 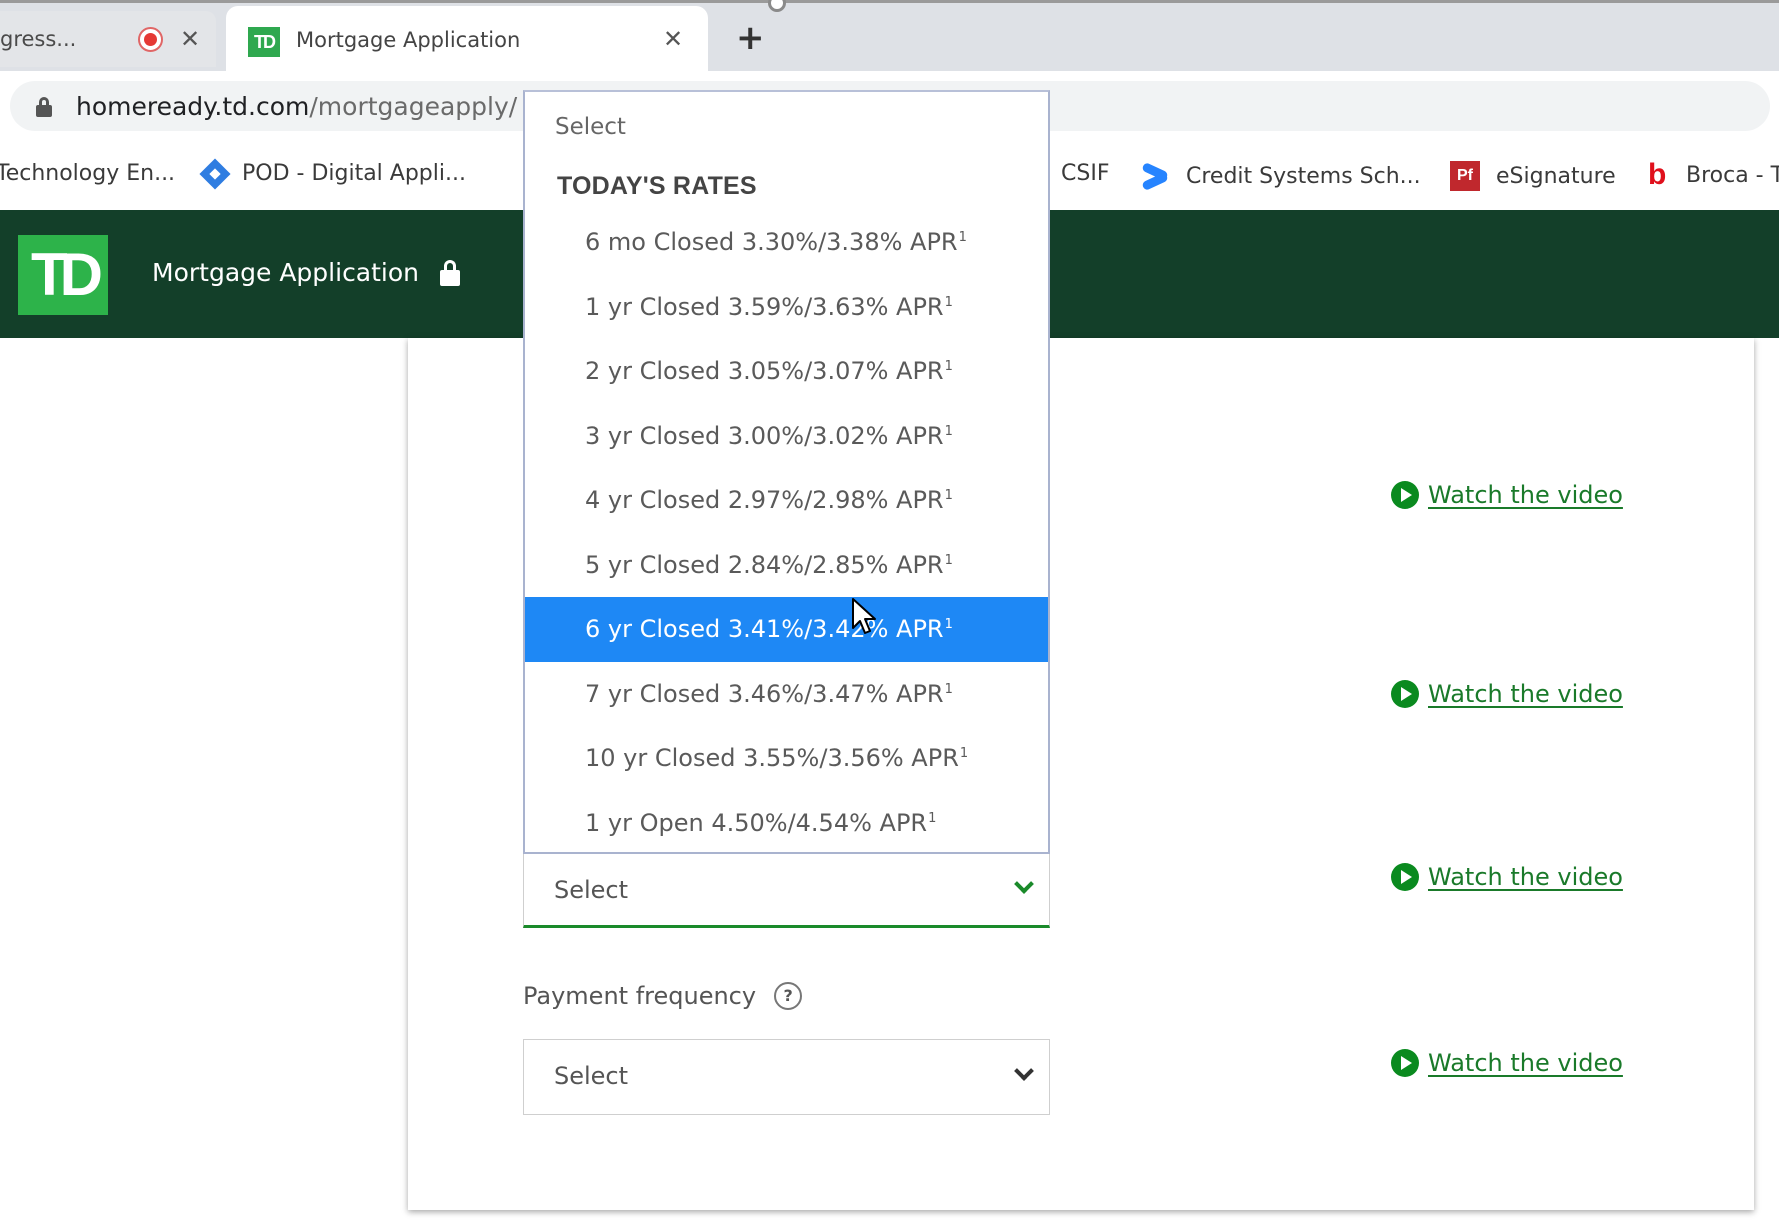 What do you see at coordinates (786, 823) in the screenshot?
I see `dropdown-option: 1 yr Open 4.50%/4.54% APR1` at bounding box center [786, 823].